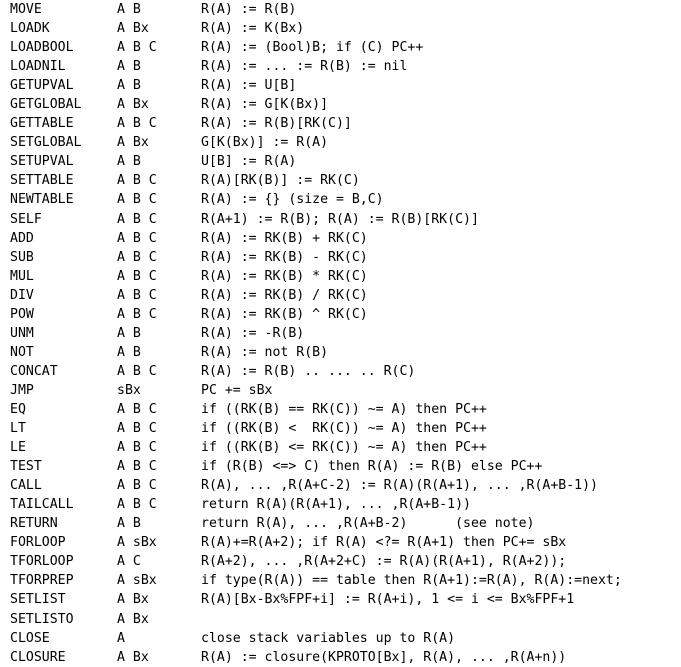 Image resolution: width=681 pixels, height=667 pixels. Describe the element at coordinates (22, 352) in the screenshot. I see `opcode-mnemonic: NOT` at that location.